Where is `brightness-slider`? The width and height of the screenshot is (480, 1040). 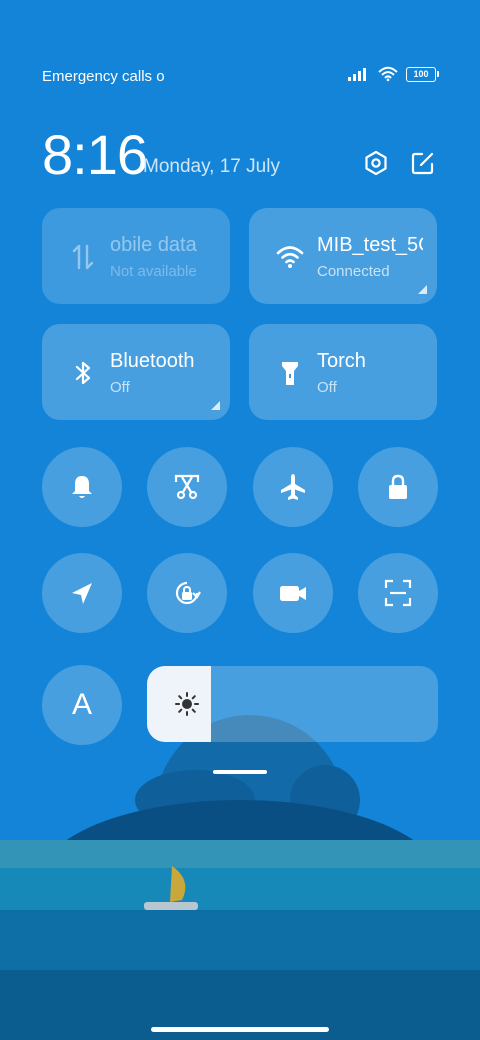 brightness-slider is located at coordinates (292, 704).